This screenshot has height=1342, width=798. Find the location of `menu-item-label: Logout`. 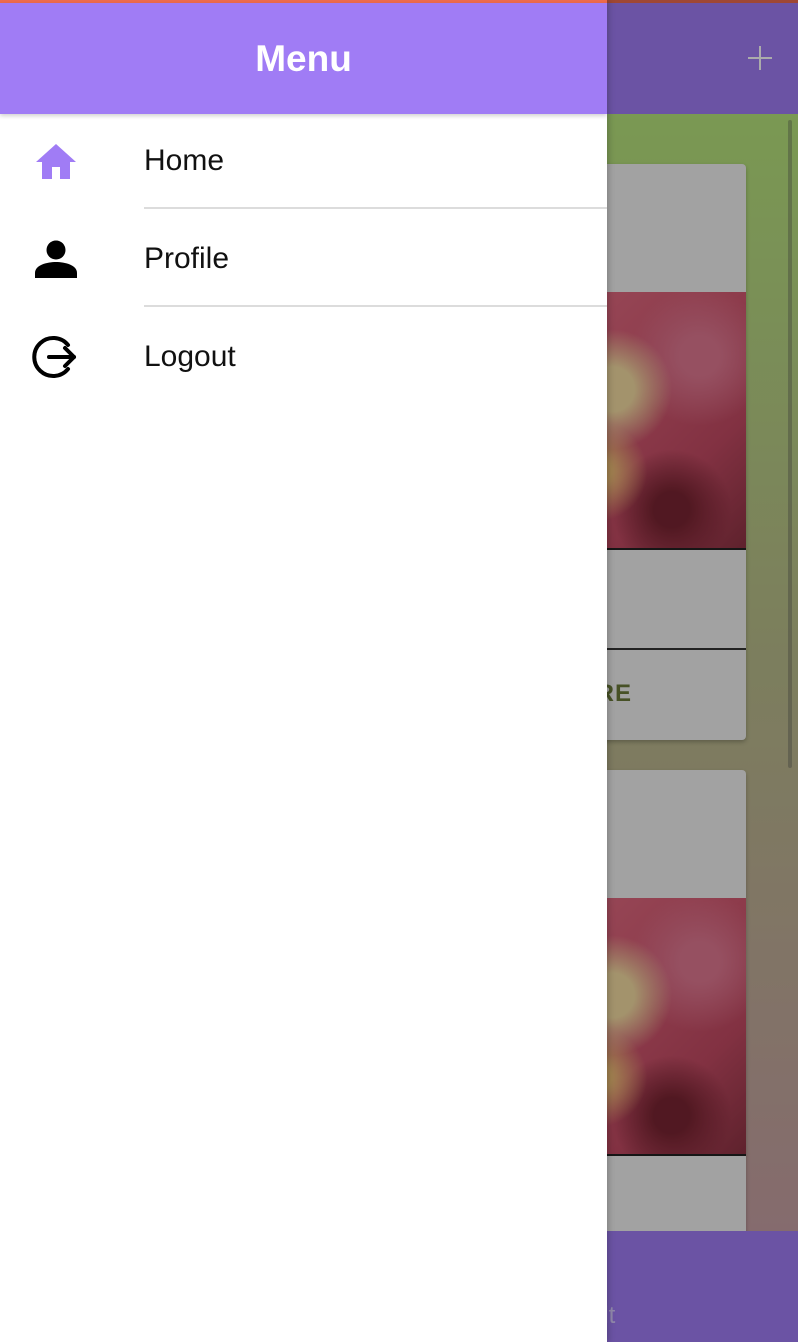

menu-item-label: Logout is located at coordinates (190, 356).